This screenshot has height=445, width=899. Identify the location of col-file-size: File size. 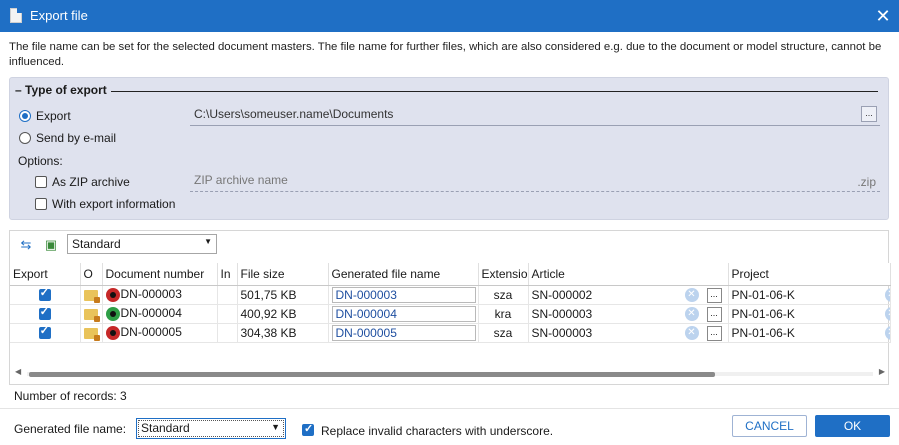
(283, 274).